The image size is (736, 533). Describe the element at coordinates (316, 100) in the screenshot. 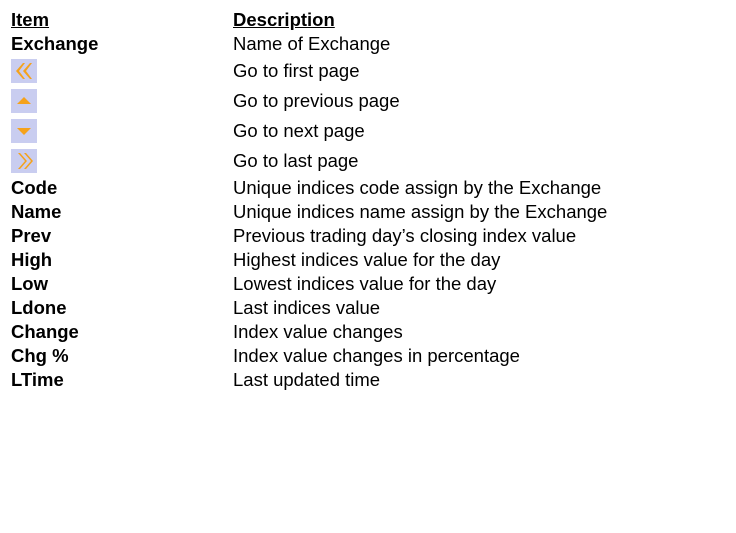

I see `item-description: Go to previous page` at that location.